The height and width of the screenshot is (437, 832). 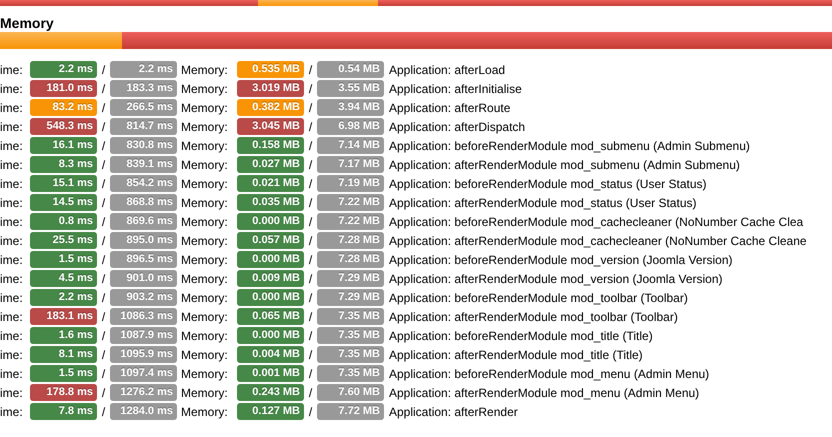 What do you see at coordinates (350, 107) in the screenshot?
I see `total-memory-badge: 3.94 MB` at bounding box center [350, 107].